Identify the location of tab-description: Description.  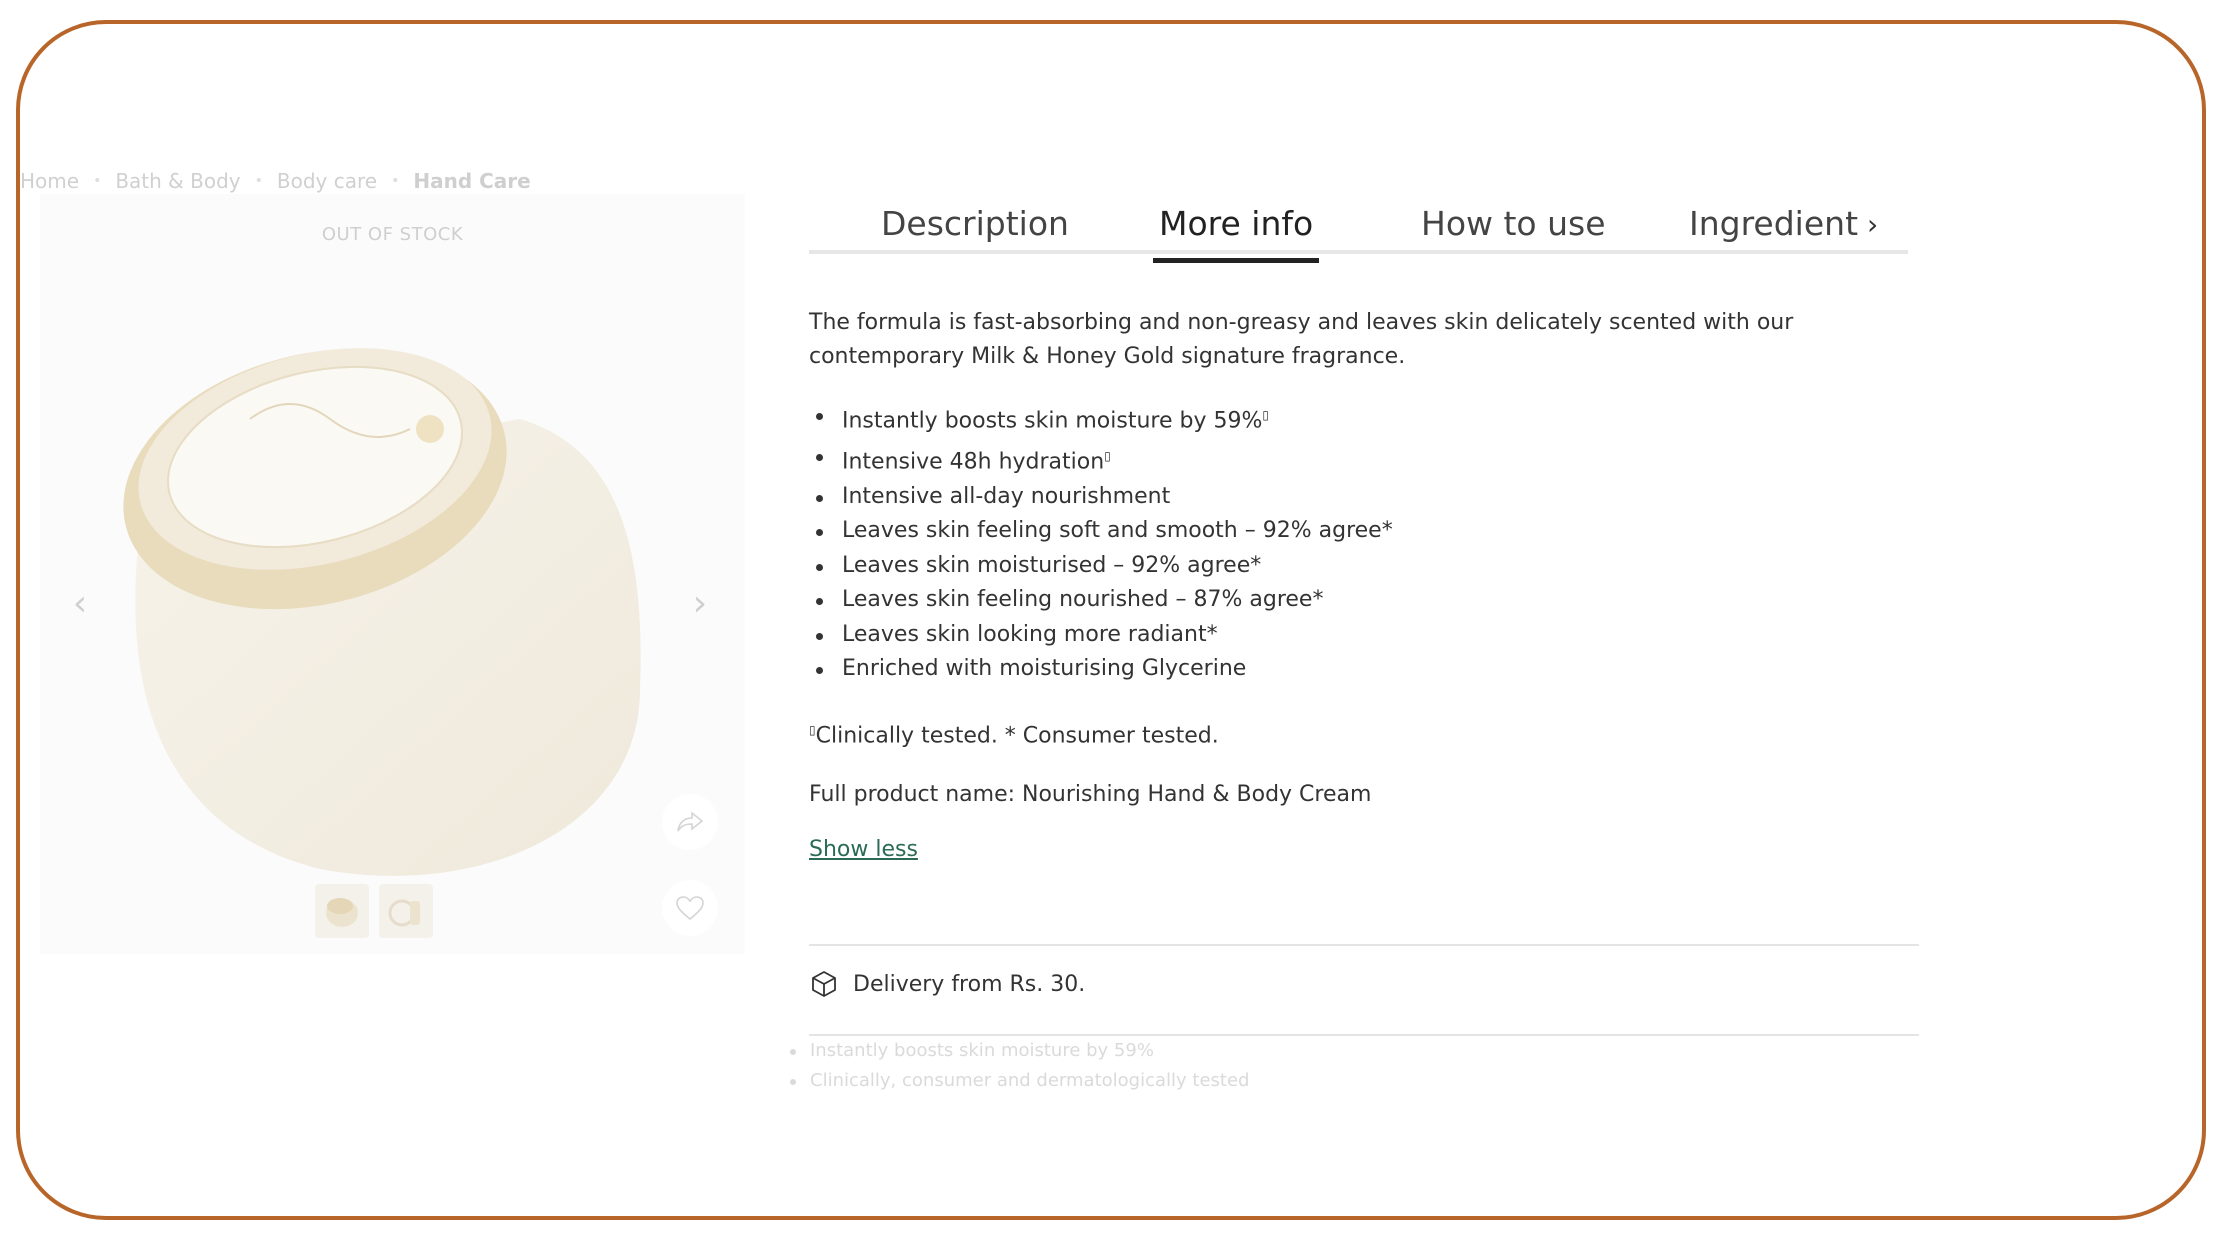
(975, 231).